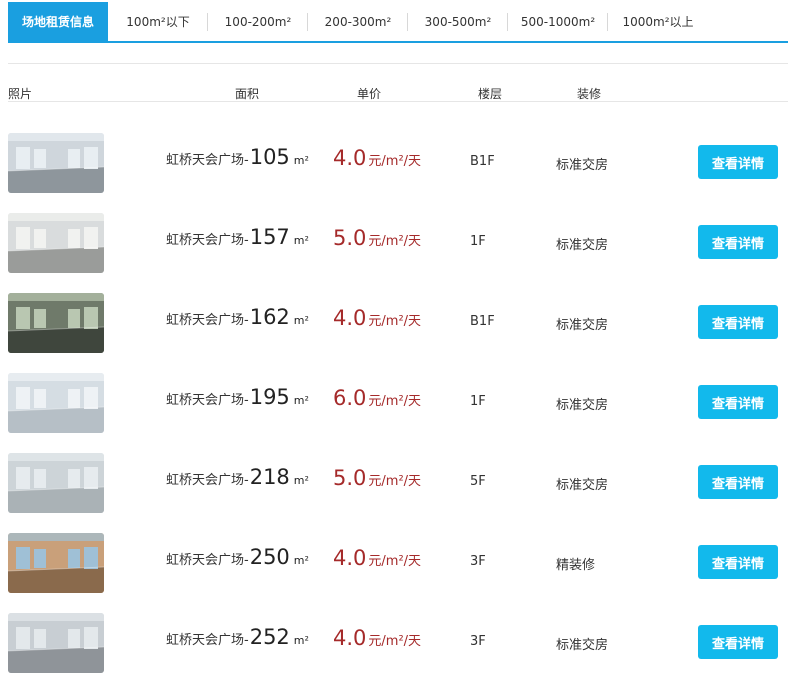 This screenshot has width=795, height=684. Describe the element at coordinates (398, 253) in the screenshot. I see `listing-row: 虹桥天会广场-157 m² 5.0 元/m²/天 1F 标准交房 查看详情` at that location.